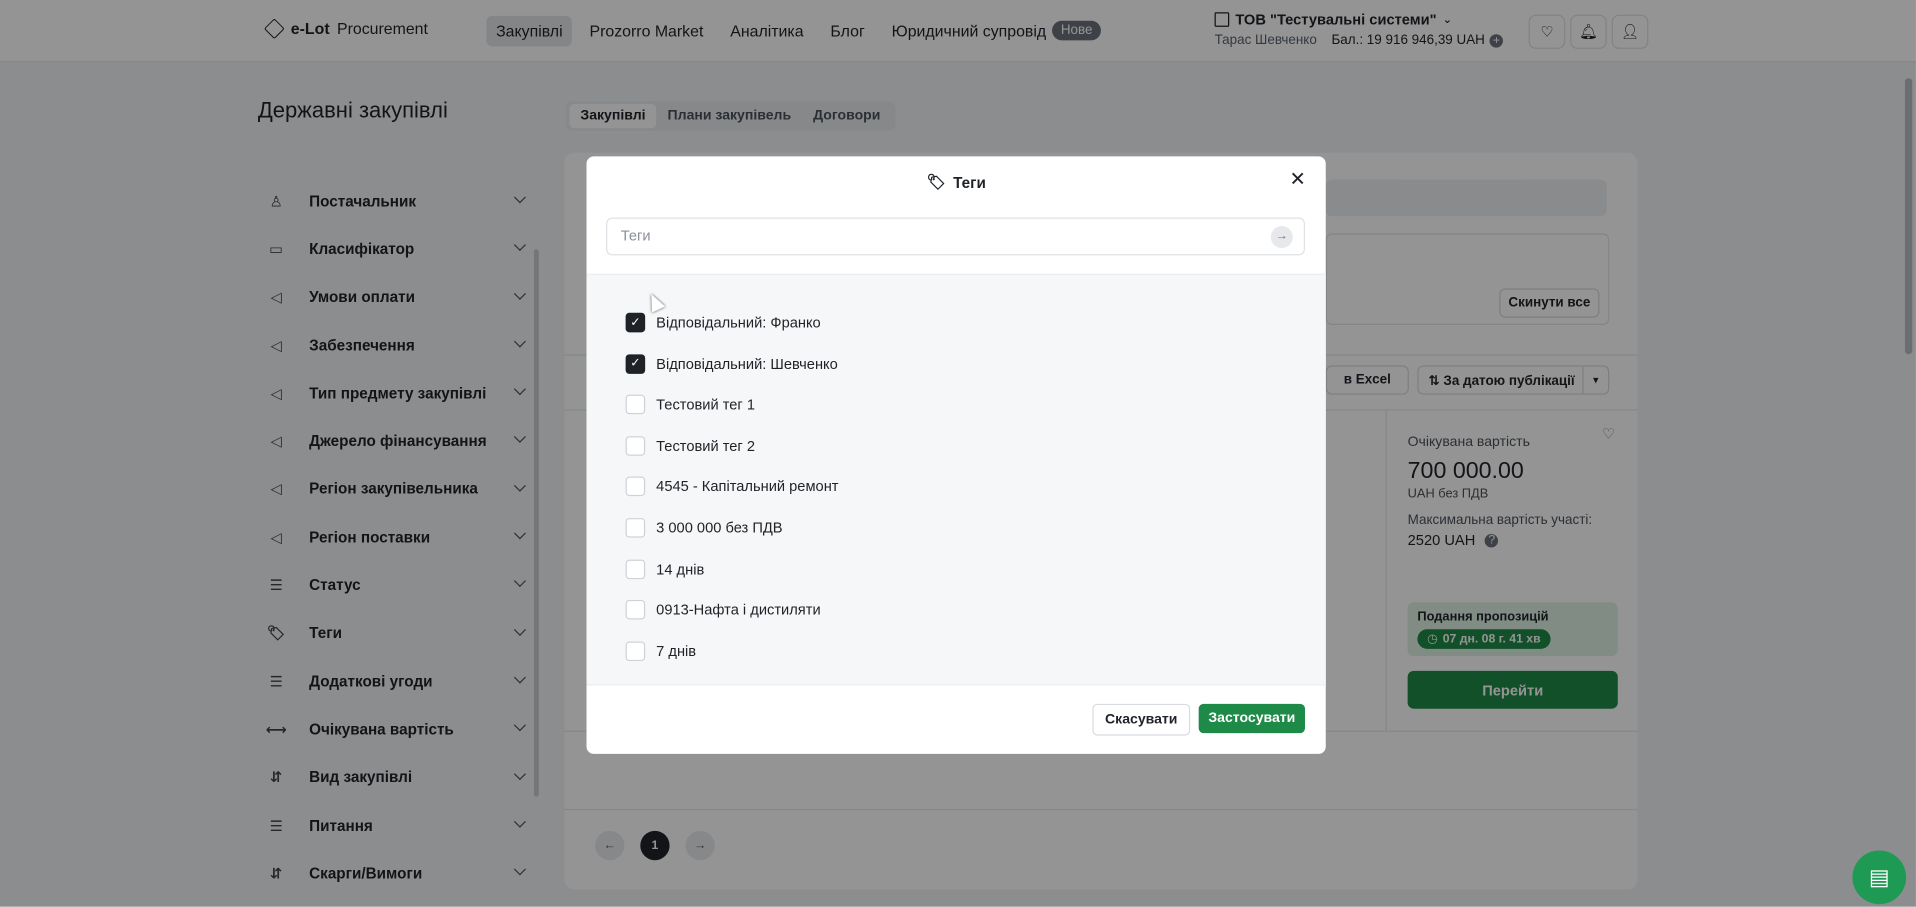 The width and height of the screenshot is (1916, 907). Describe the element at coordinates (747, 487) in the screenshot. I see `tag-label: 4545 - Капітальний ремонт` at that location.